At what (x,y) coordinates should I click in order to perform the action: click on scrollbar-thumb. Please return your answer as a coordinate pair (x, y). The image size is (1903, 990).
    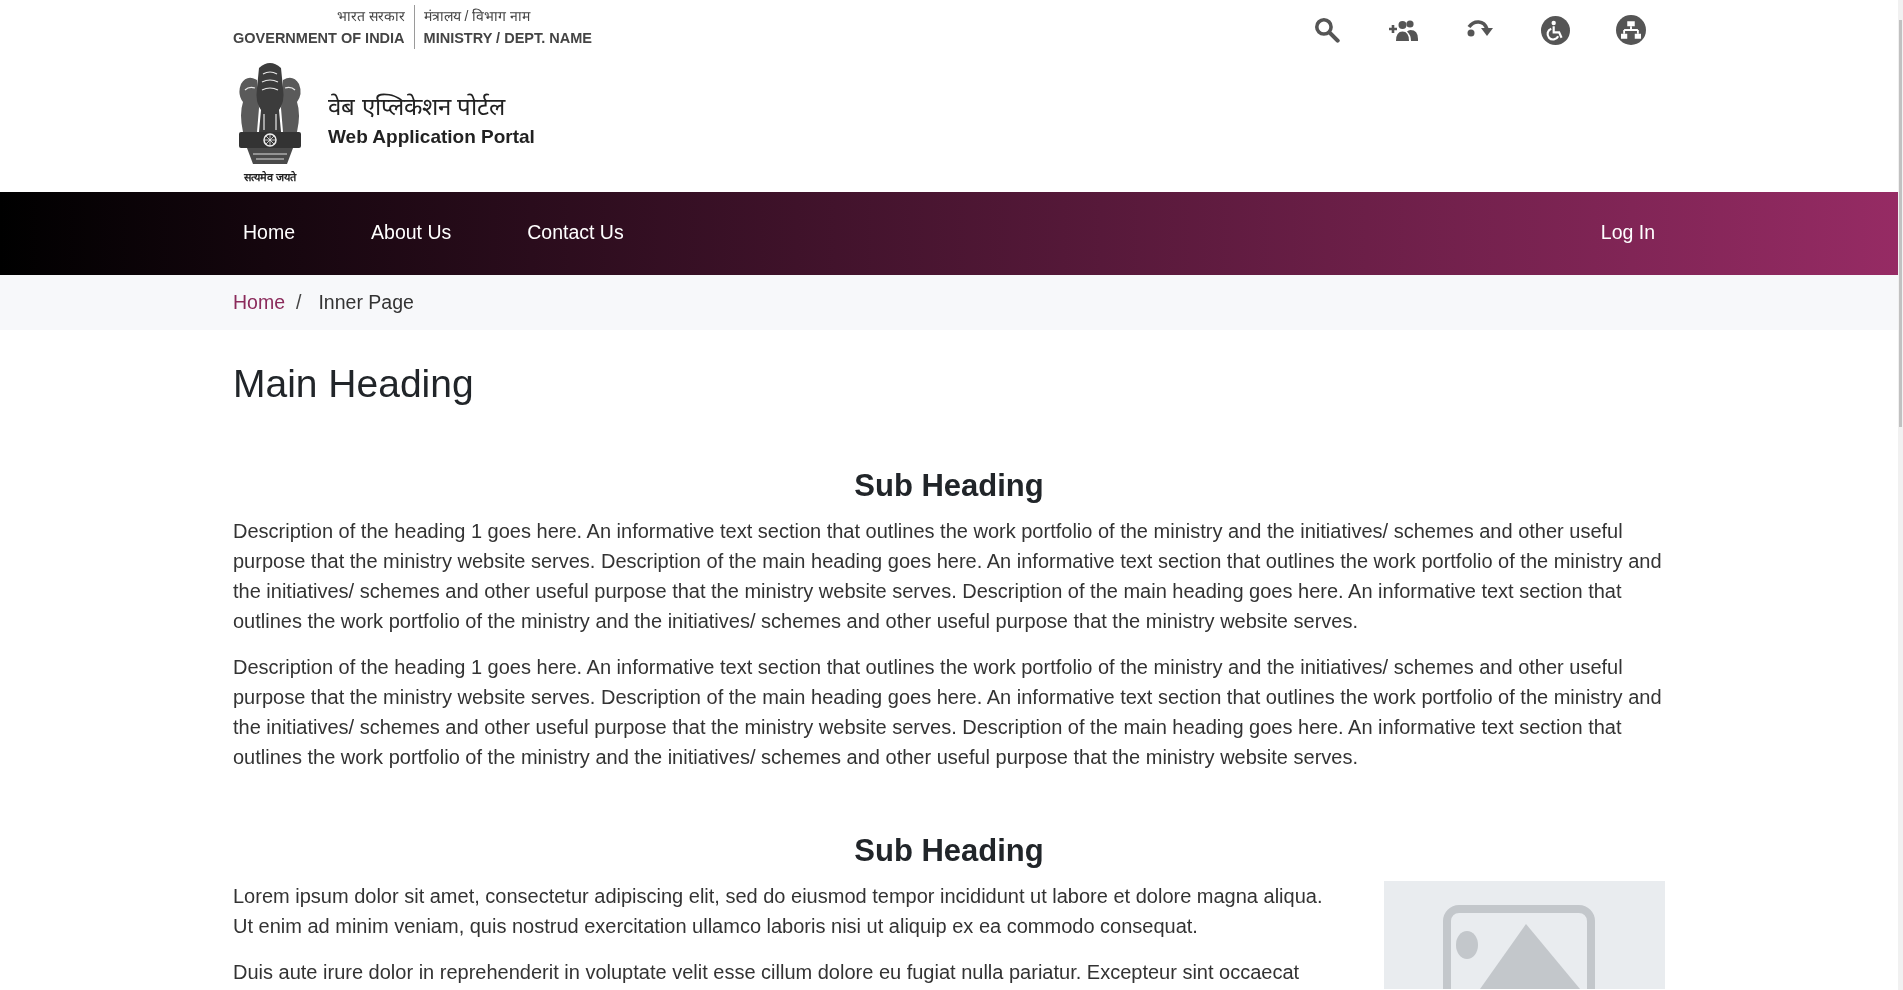
    Looking at the image, I should click on (1900, 223).